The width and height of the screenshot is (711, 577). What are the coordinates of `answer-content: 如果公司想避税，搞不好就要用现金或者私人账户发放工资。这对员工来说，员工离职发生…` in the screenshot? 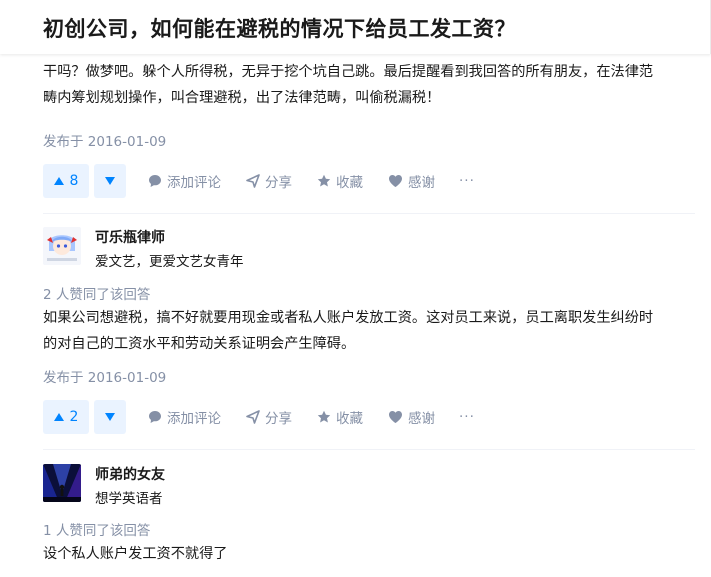 It's located at (369, 331).